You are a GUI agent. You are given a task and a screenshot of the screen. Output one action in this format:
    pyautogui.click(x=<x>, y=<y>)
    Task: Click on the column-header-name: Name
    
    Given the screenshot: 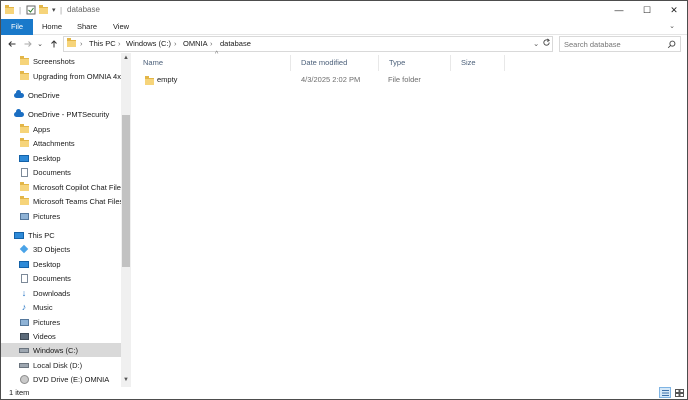 What is the action you would take?
    pyautogui.click(x=212, y=63)
    